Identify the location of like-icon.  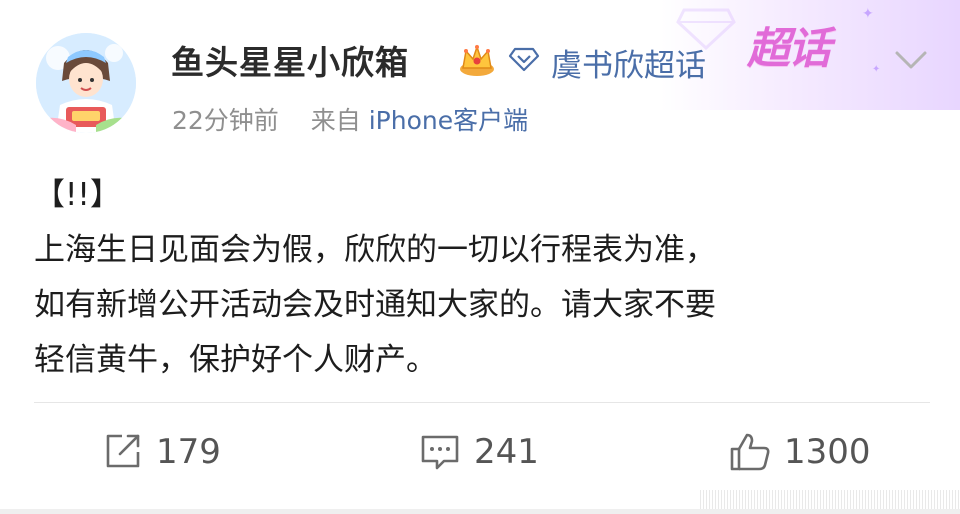
(750, 452).